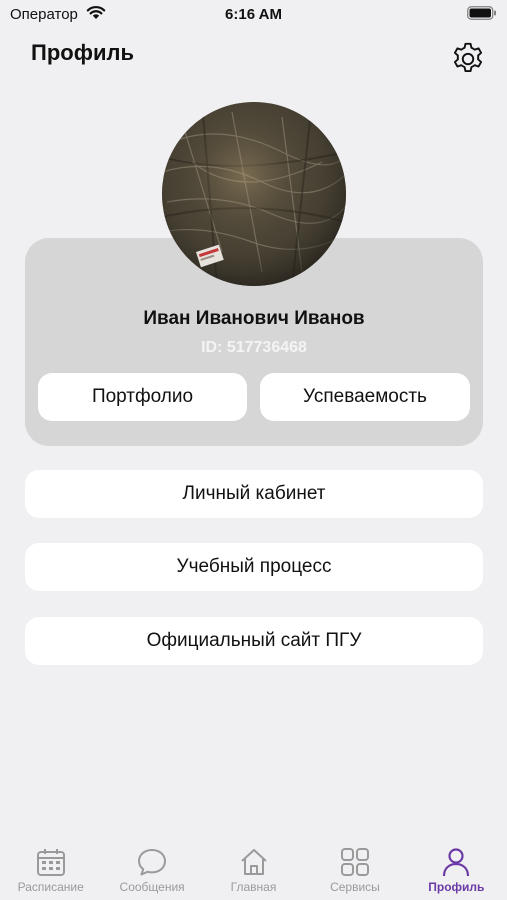 The image size is (507, 900). Describe the element at coordinates (355, 887) in the screenshot. I see `tab-label: Сервисы` at that location.